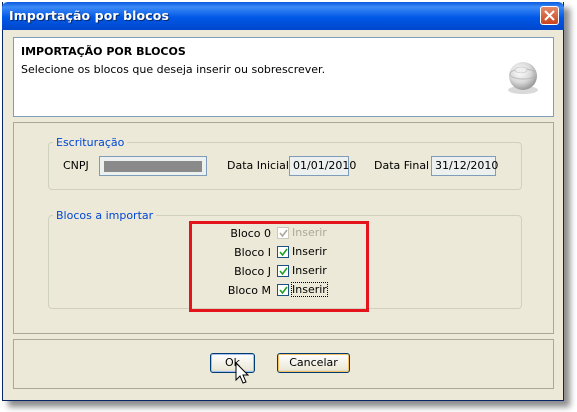 This screenshot has width=577, height=412. What do you see at coordinates (242, 373) in the screenshot?
I see `mouse-pointer-icon` at bounding box center [242, 373].